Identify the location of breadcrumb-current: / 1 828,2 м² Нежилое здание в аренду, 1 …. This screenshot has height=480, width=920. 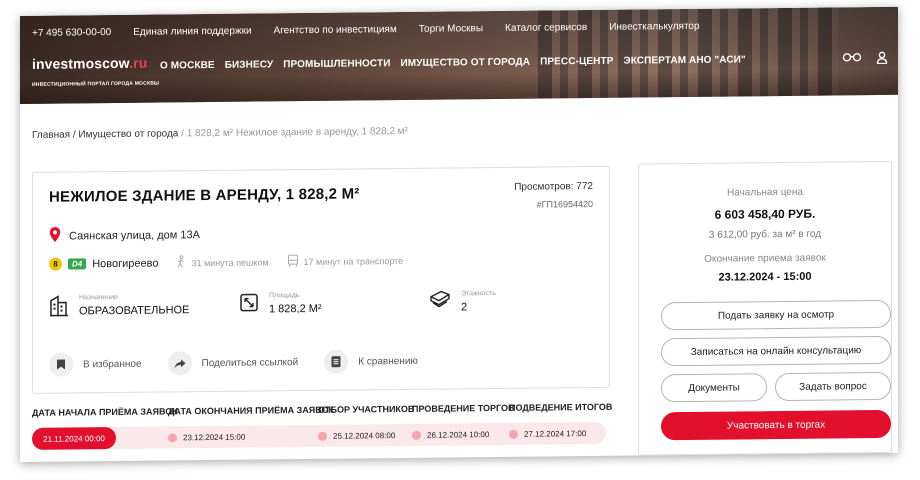
(293, 132).